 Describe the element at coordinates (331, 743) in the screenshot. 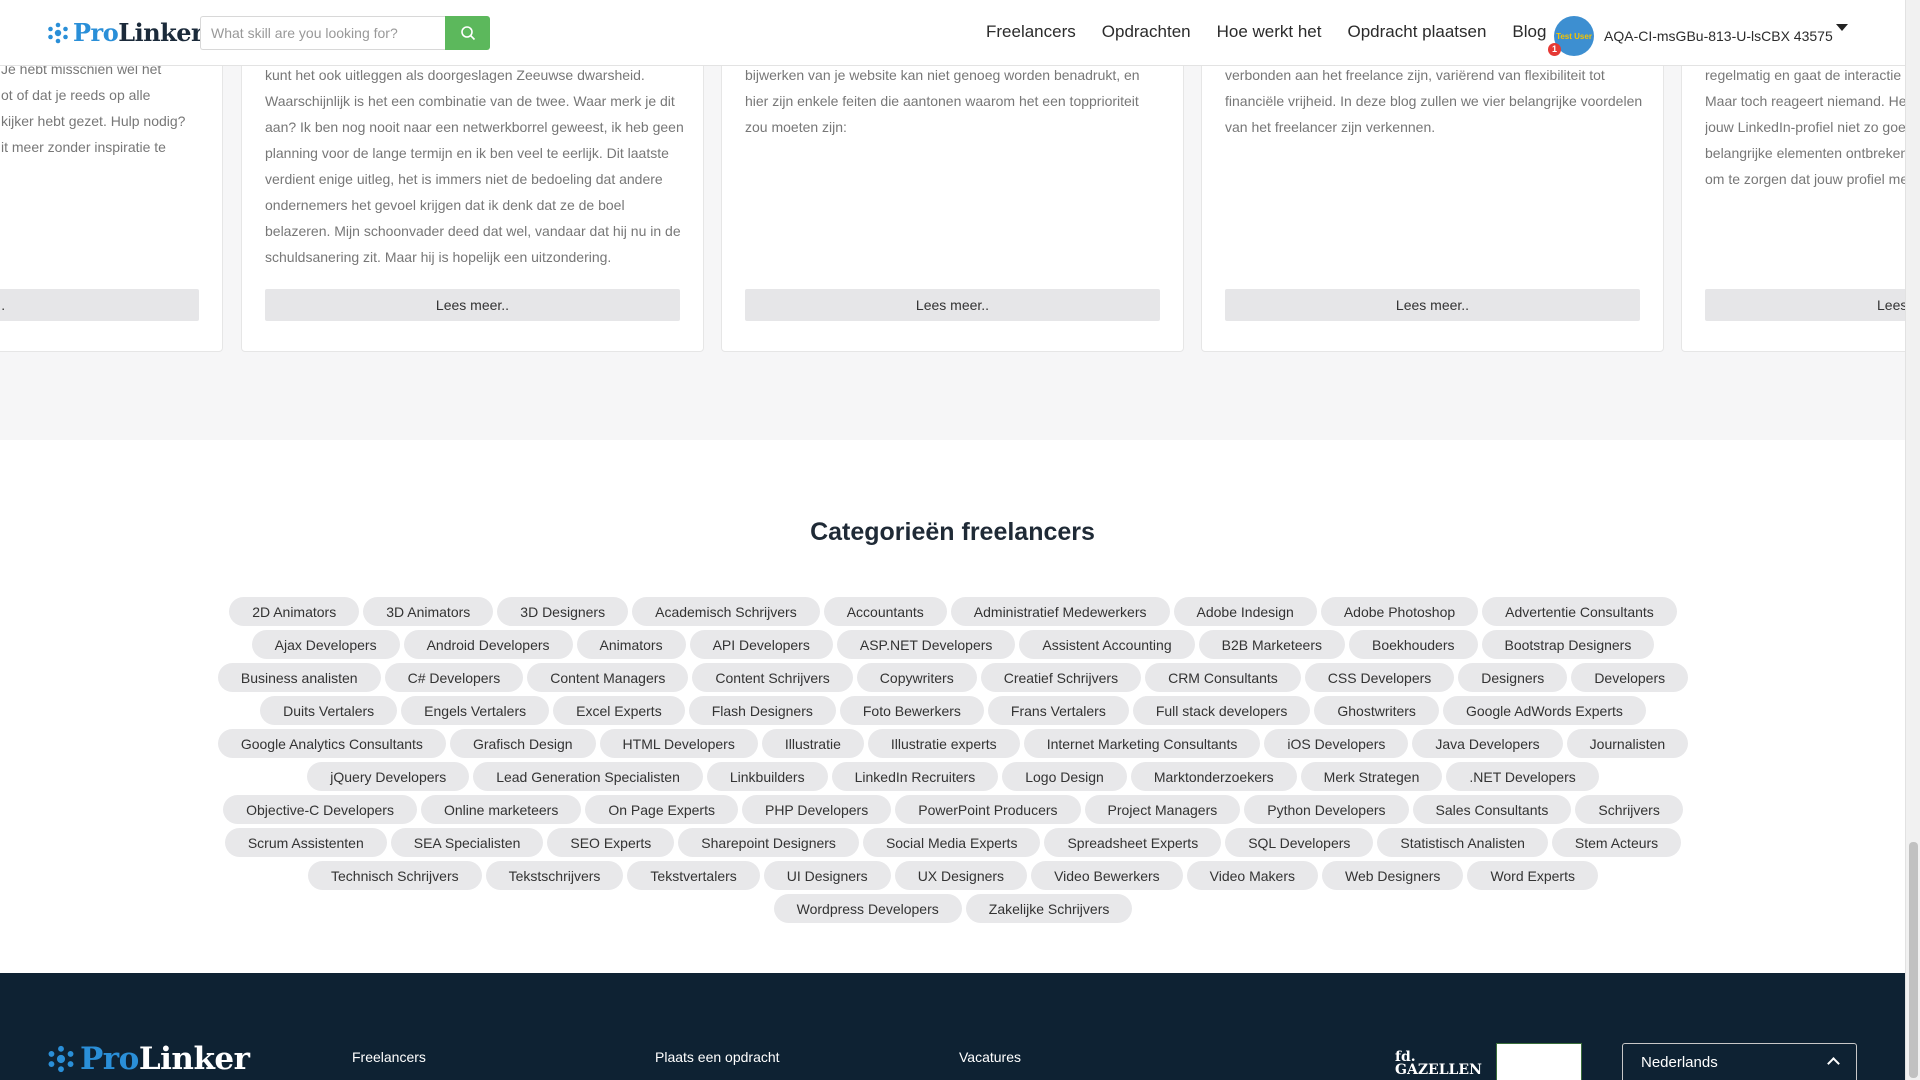

I see `category-tag: Google Analytics Consultants` at that location.